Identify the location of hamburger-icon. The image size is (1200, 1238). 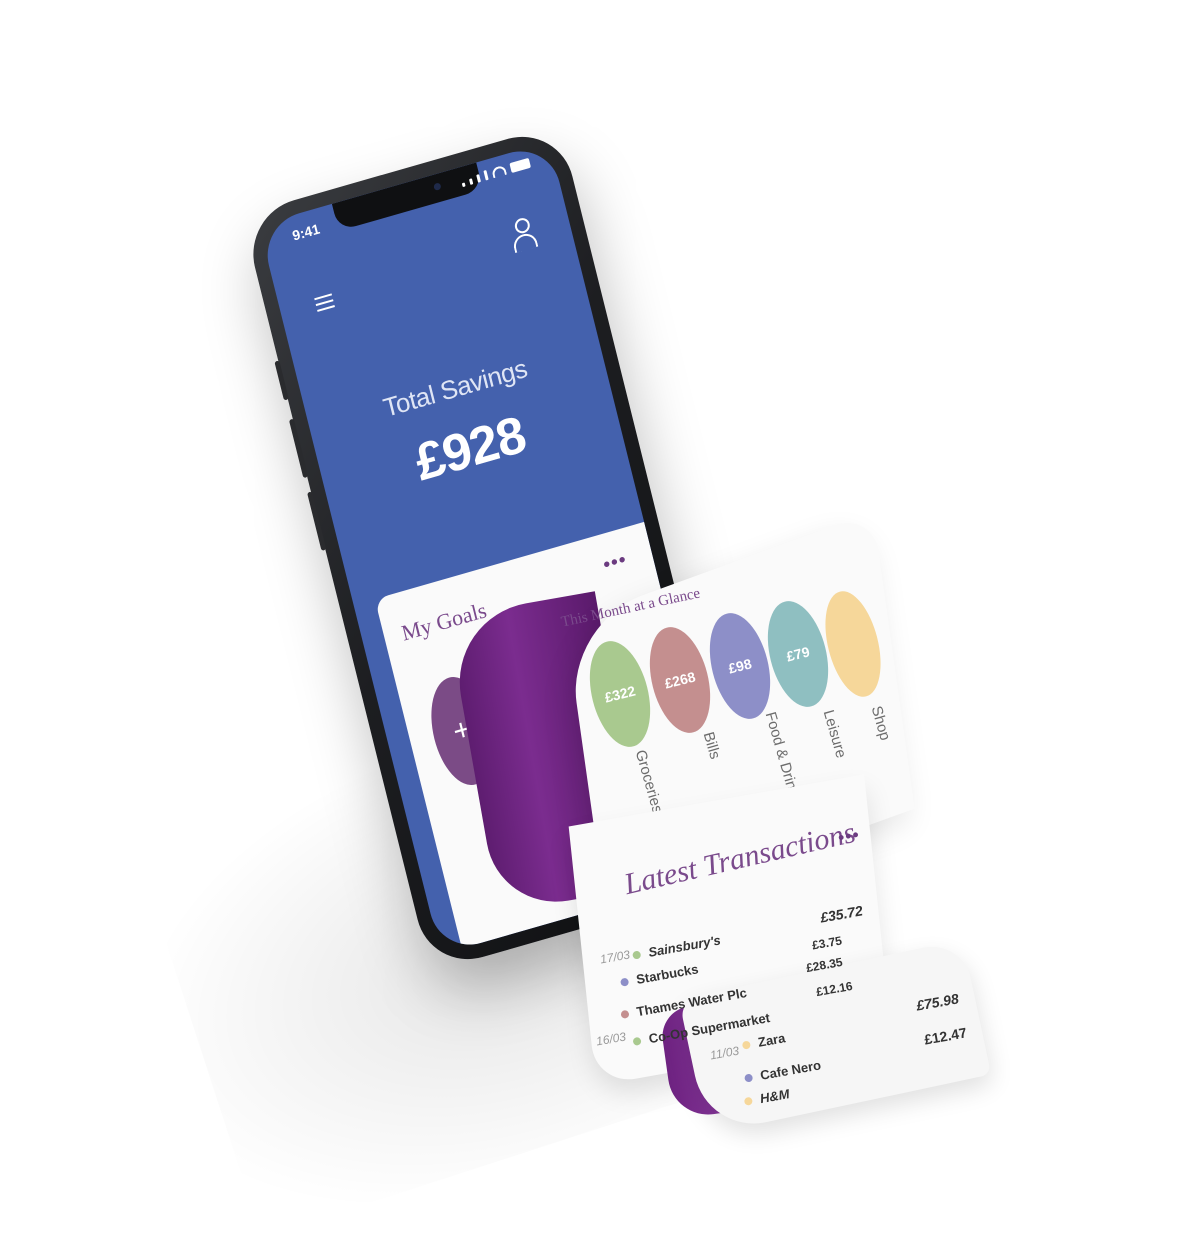
(324, 302).